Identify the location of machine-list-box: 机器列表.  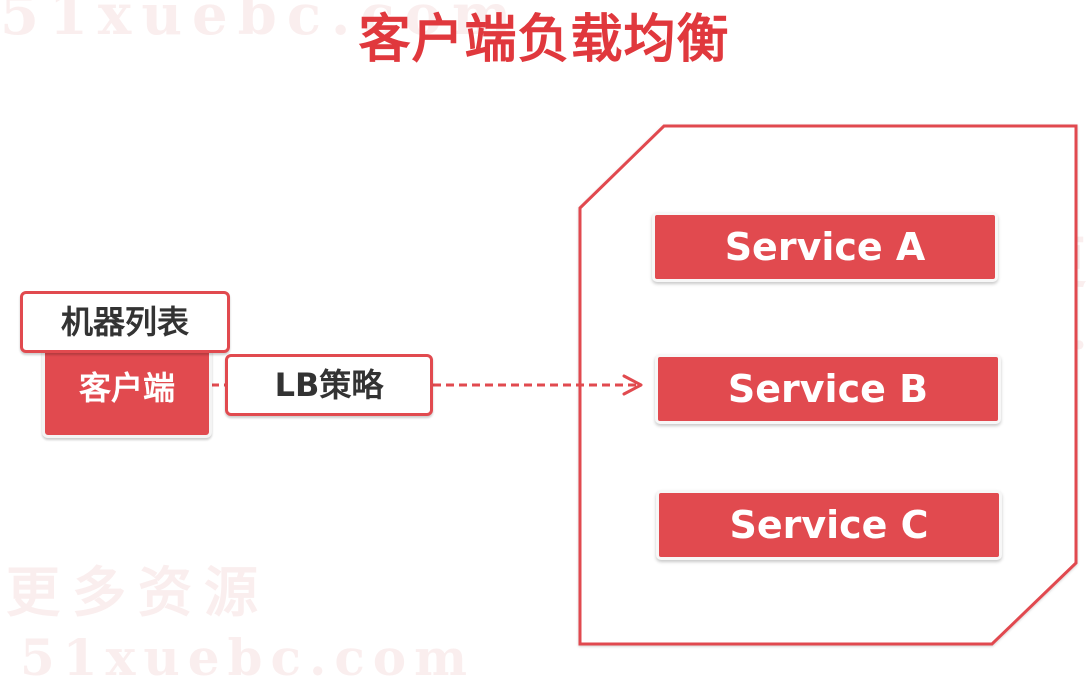
(125, 322).